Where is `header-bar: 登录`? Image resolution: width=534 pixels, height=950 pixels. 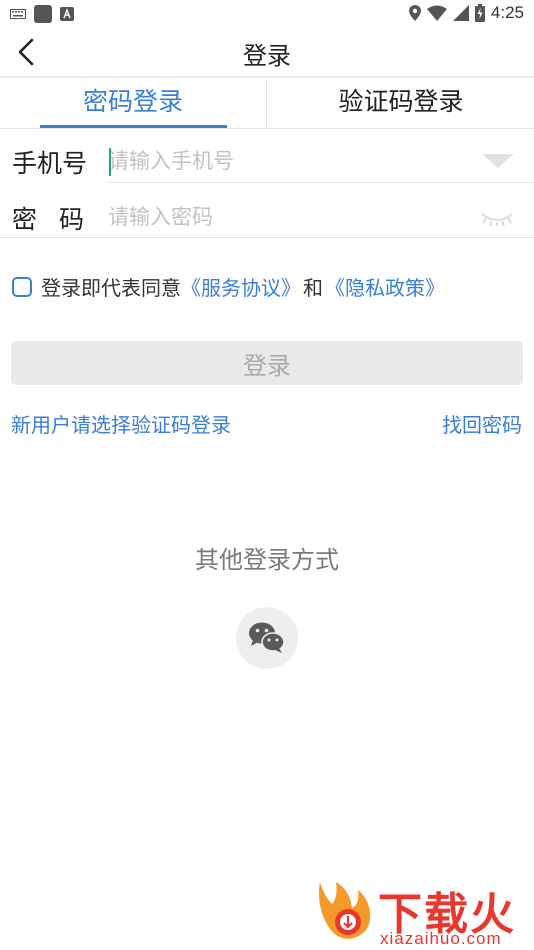 header-bar: 登录 is located at coordinates (267, 52).